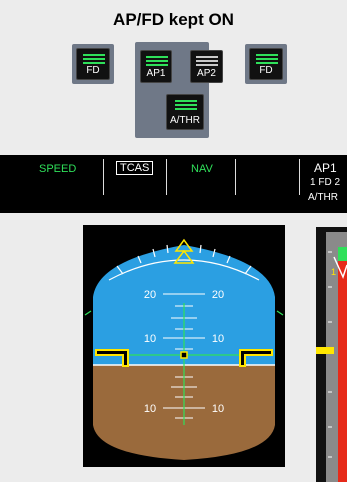 The width and height of the screenshot is (347, 482). Describe the element at coordinates (173, 184) in the screenshot. I see `flight-mode-annunciator: SPEED TCAS NAV AP1 1 FD 2 A/THR` at that location.